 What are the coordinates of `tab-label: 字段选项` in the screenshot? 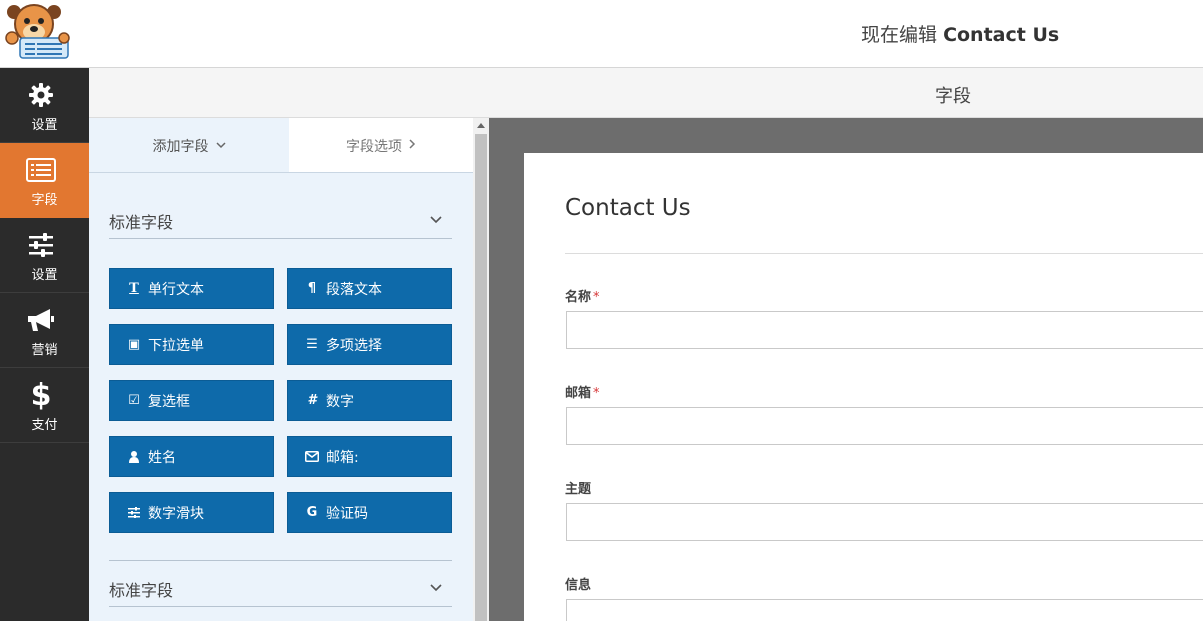 It's located at (374, 146).